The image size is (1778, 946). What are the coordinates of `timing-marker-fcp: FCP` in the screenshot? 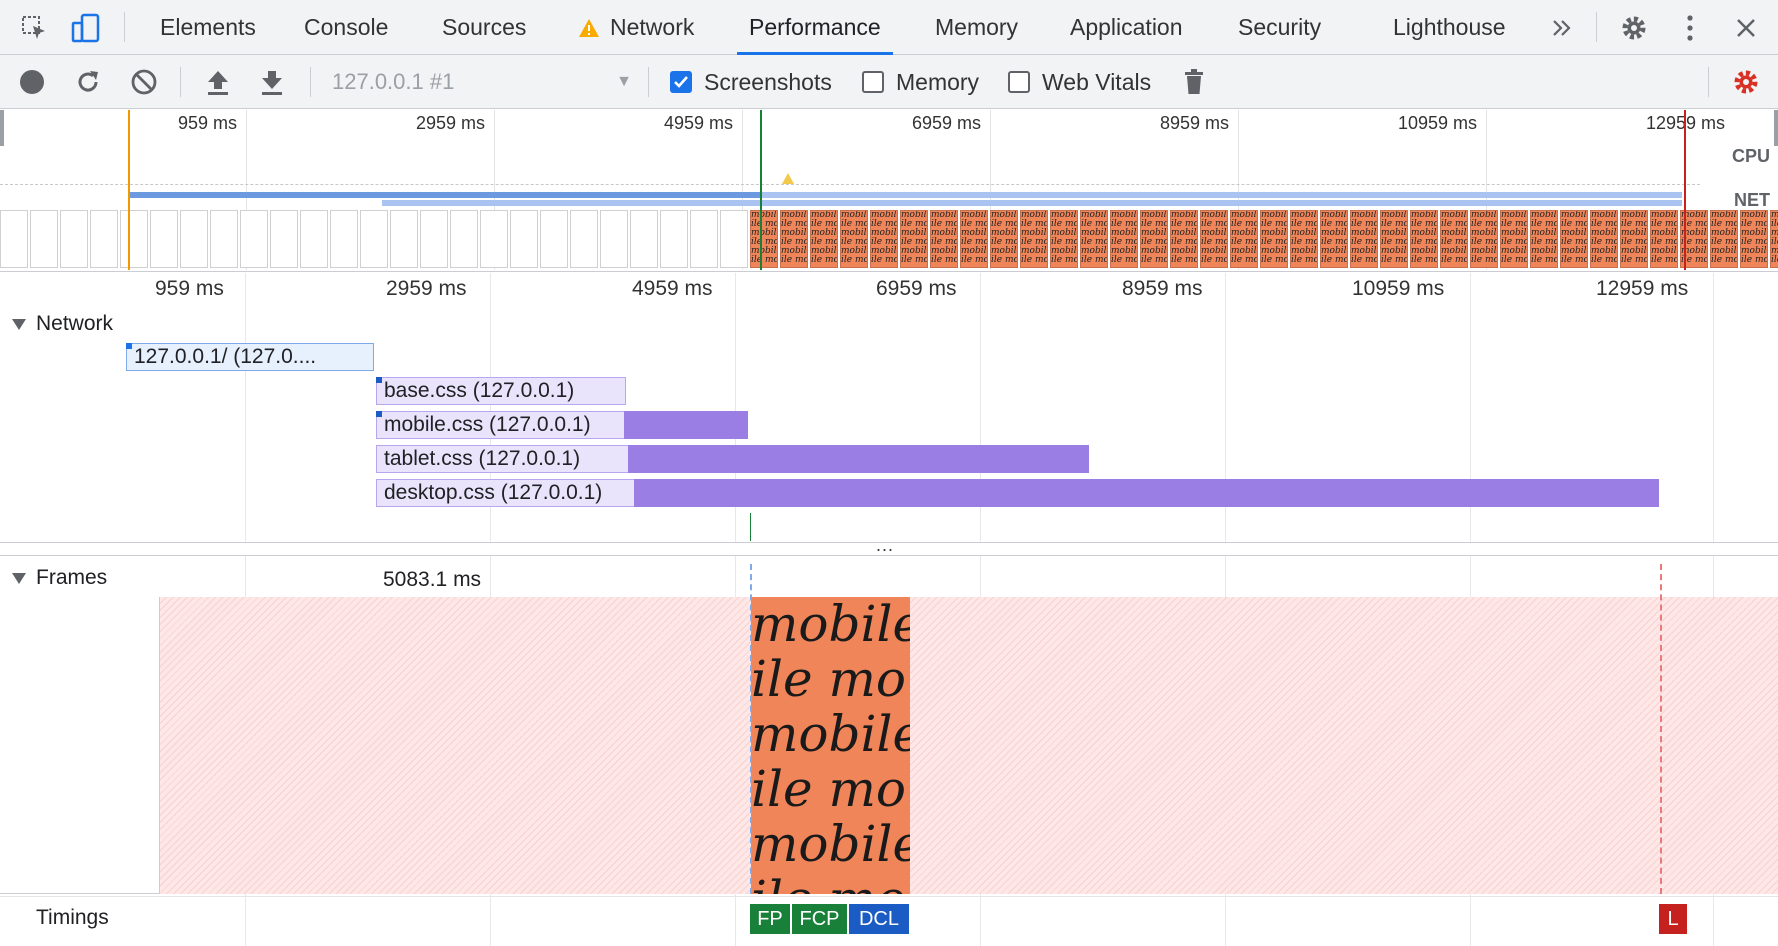 It's located at (819, 919).